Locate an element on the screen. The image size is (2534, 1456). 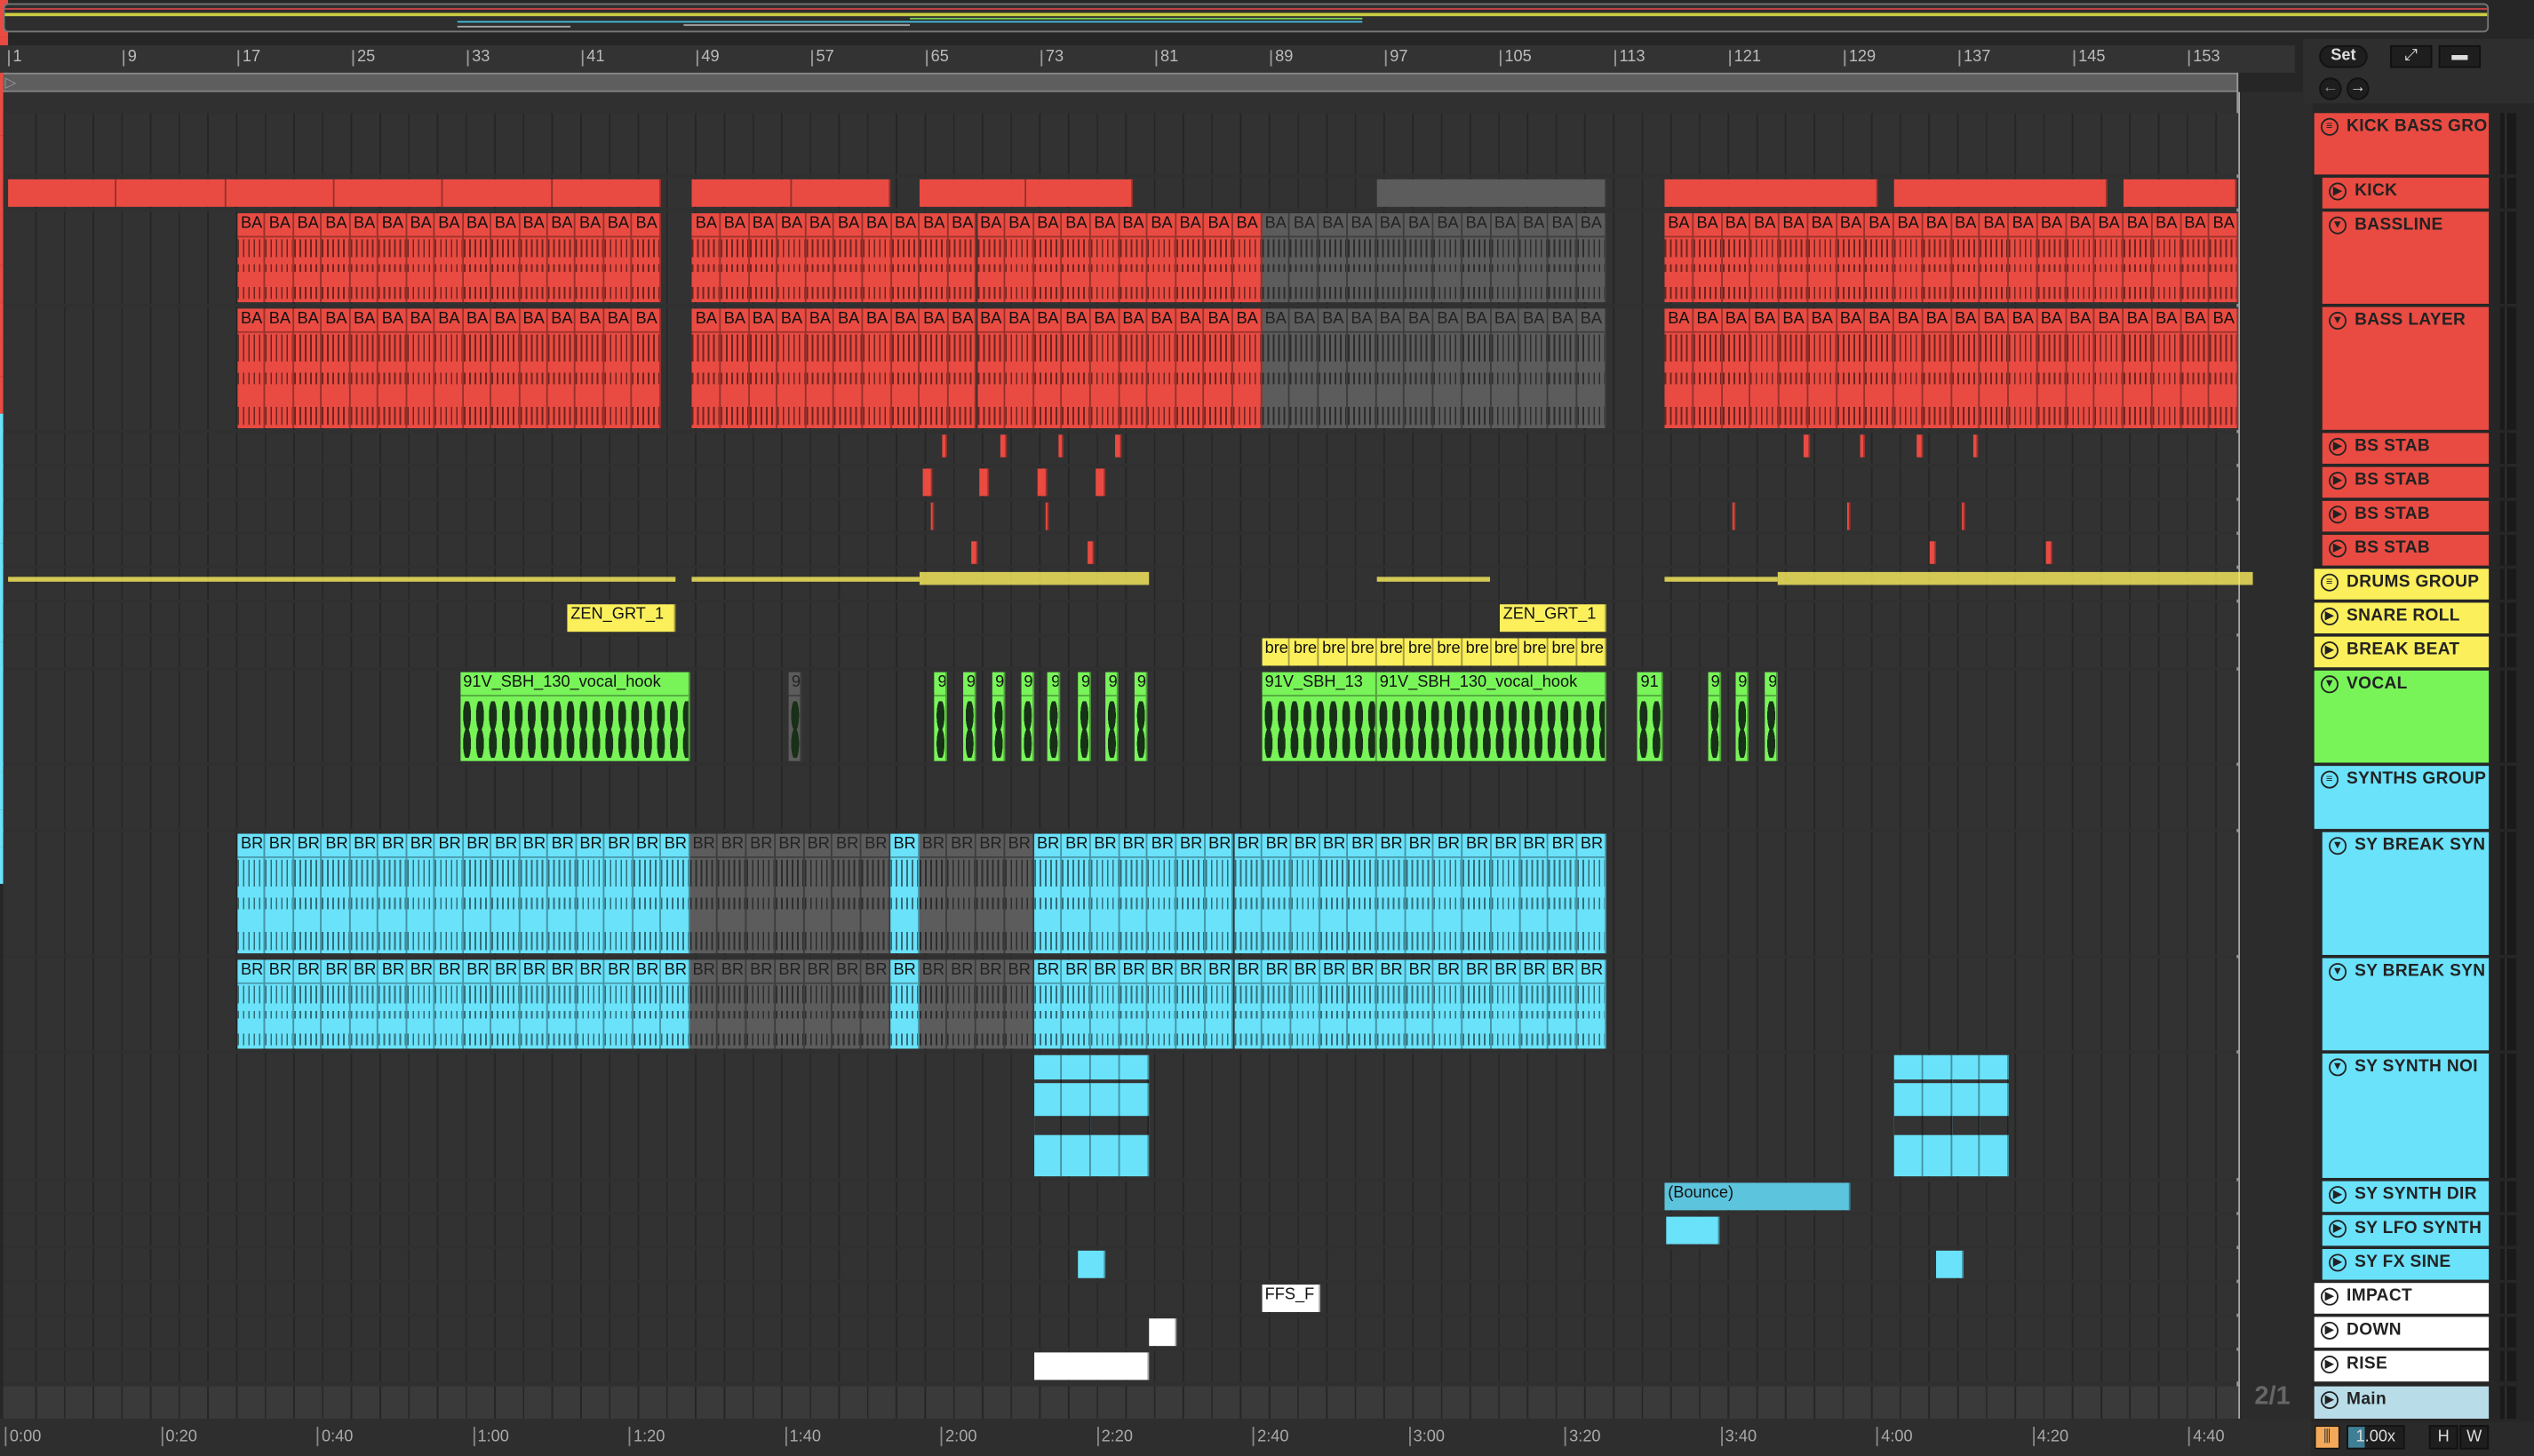
time-signature: 2/1 is located at coordinates (2272, 1397).